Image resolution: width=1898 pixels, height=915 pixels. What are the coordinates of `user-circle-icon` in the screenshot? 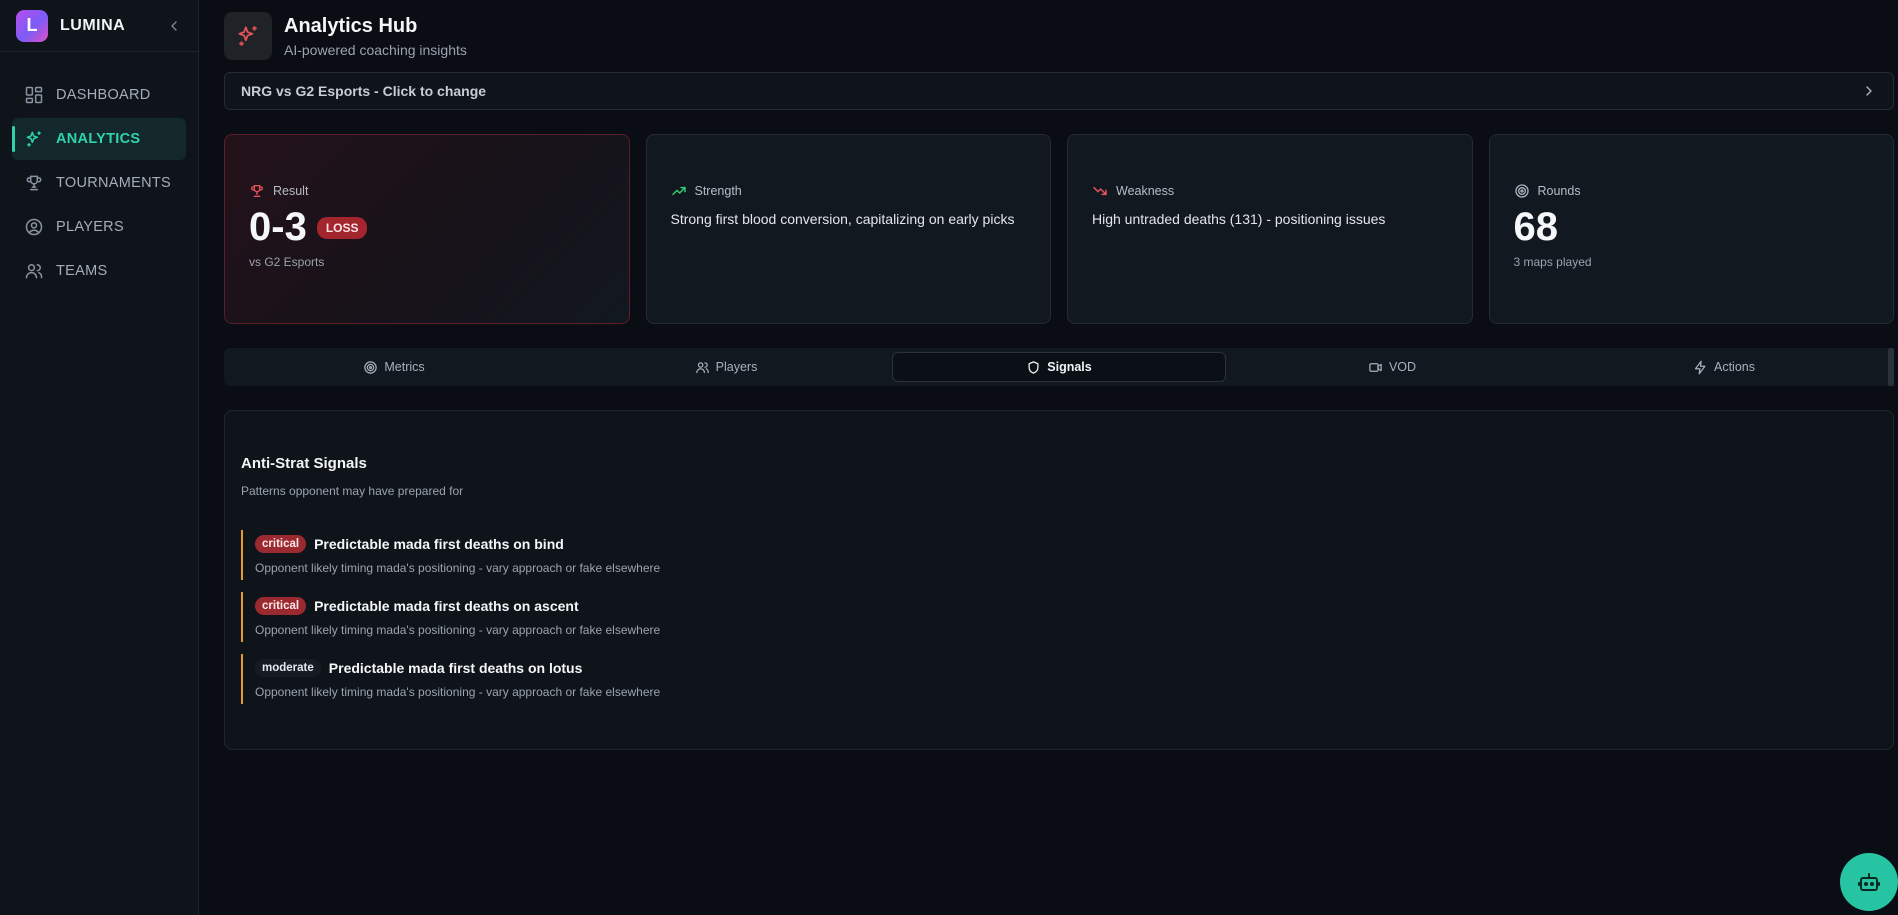 It's located at (34, 227).